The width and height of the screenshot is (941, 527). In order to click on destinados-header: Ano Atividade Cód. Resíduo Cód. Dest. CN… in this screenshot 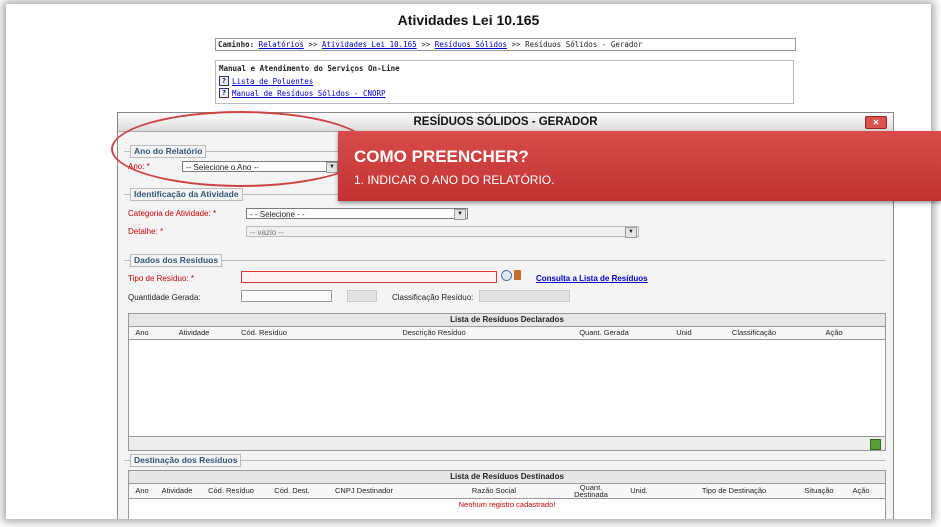, I will do `click(507, 491)`.